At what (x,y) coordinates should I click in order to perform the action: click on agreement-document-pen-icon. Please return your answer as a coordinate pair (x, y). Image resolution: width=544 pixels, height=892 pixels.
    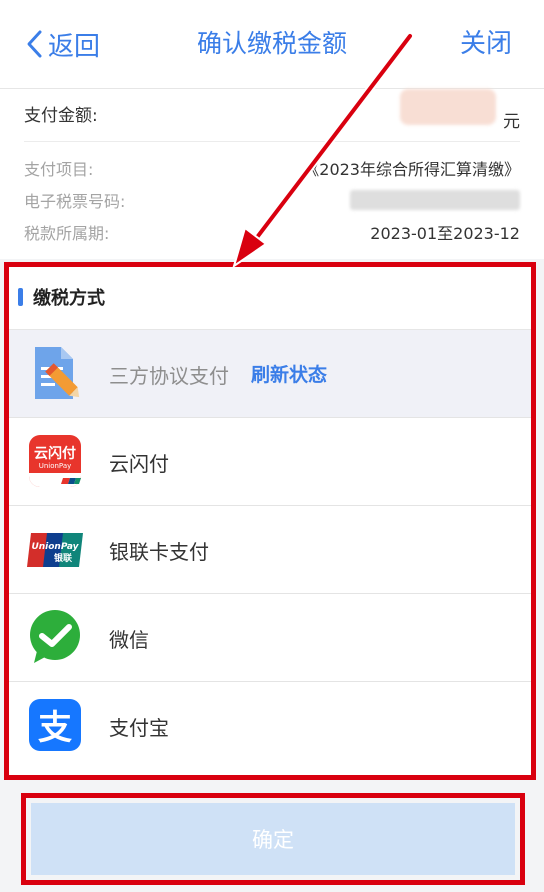
    Looking at the image, I should click on (57, 373).